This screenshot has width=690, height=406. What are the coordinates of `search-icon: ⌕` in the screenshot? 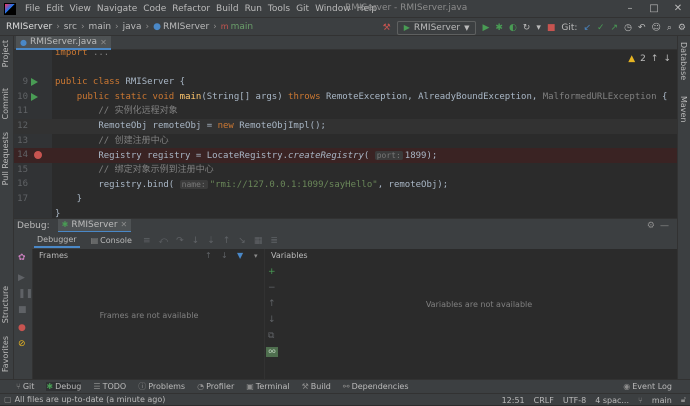 It's located at (669, 28).